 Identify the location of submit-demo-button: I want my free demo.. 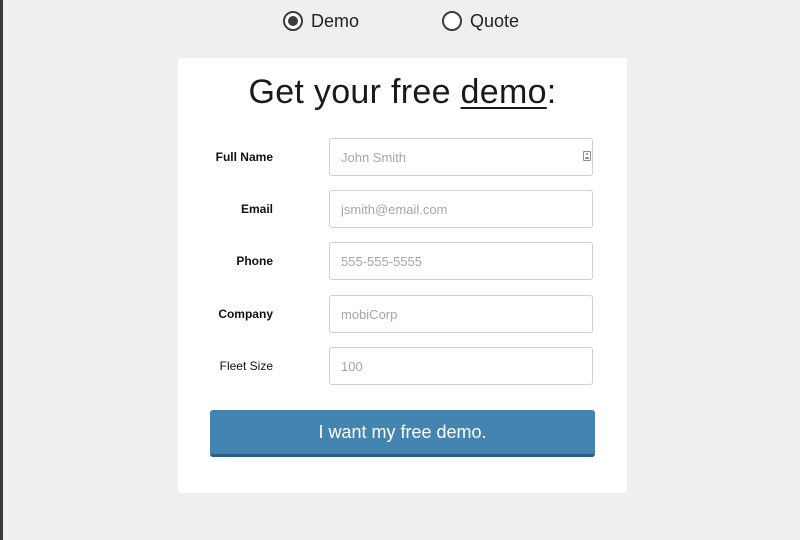
(402, 433).